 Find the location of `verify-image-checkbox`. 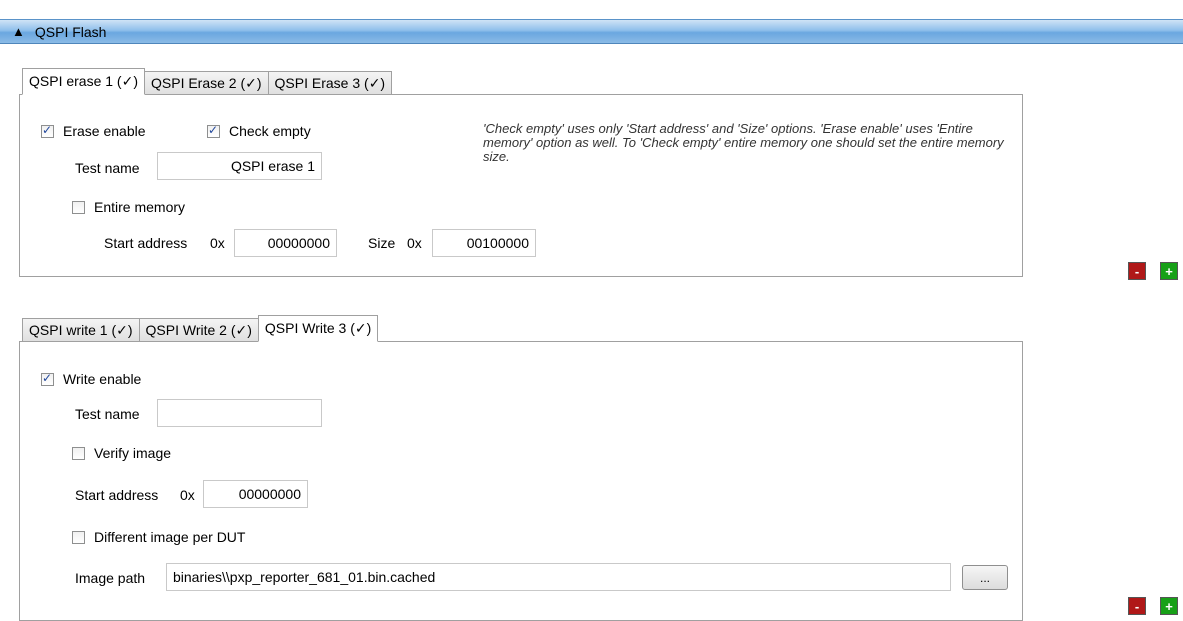

verify-image-checkbox is located at coordinates (78, 453).